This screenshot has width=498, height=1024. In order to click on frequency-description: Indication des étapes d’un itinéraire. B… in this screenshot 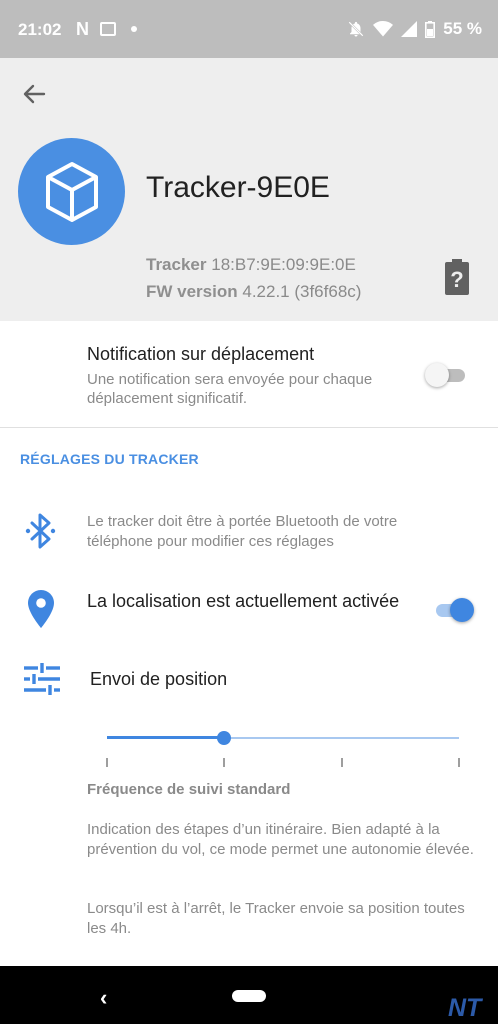, I will do `click(280, 839)`.